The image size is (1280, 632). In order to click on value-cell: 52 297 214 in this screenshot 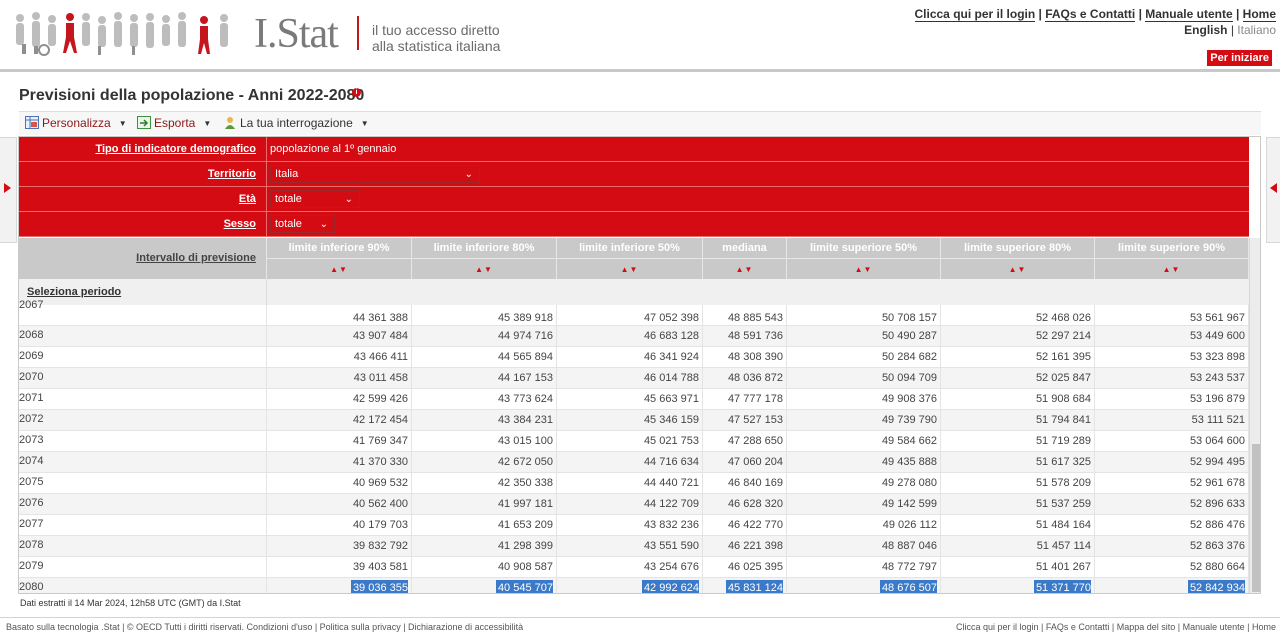, I will do `click(1018, 336)`.